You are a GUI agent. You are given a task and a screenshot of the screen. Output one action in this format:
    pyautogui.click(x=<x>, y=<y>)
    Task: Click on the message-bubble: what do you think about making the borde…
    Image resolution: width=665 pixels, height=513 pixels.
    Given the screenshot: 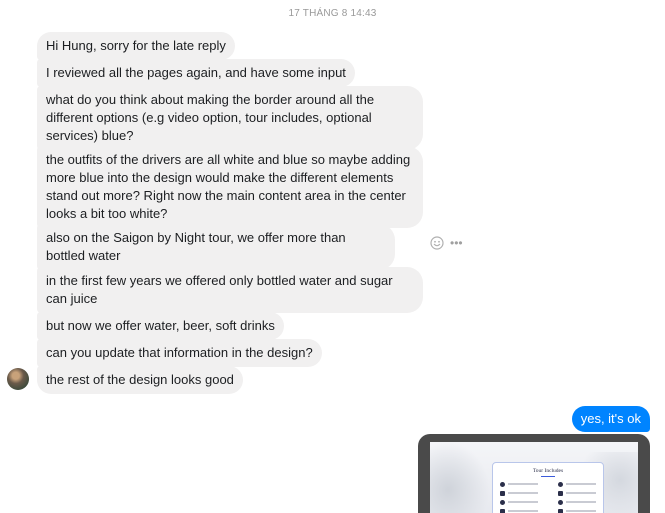 What is the action you would take?
    pyautogui.click(x=230, y=118)
    